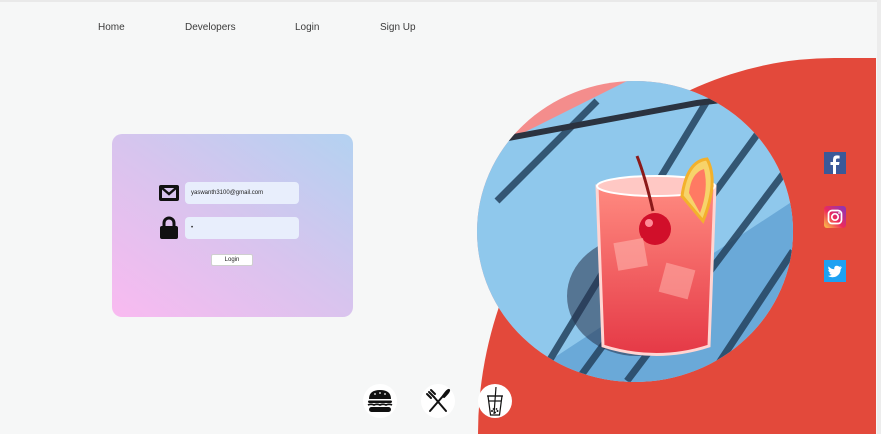 This screenshot has height=434, width=881. I want to click on login-card: yaswanth3100@gmail.com • Login, so click(232, 225).